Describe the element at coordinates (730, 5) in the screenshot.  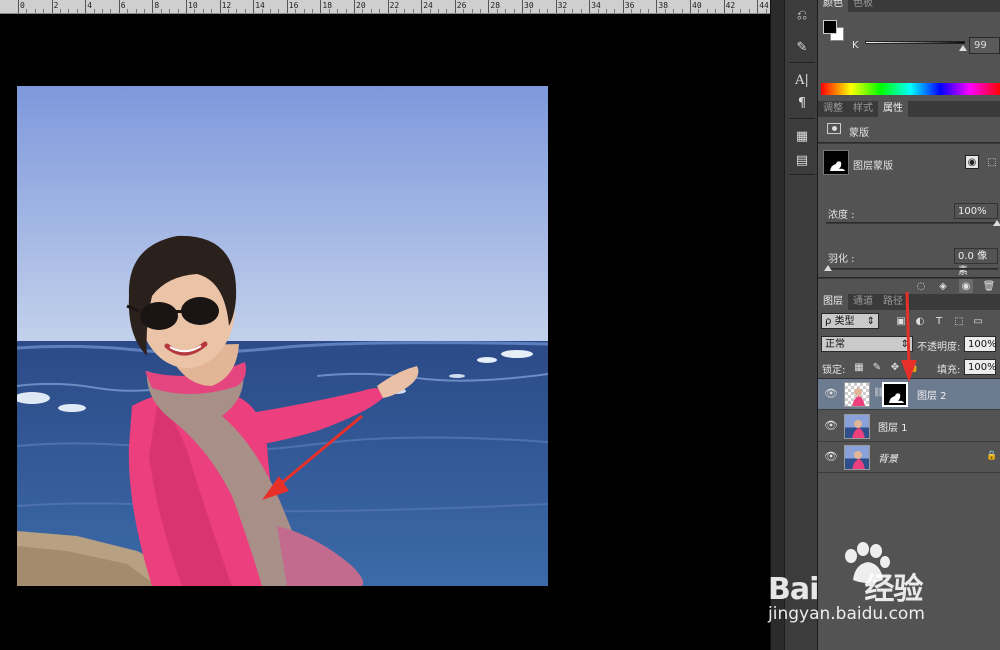
I see `ruler-label: 42` at that location.